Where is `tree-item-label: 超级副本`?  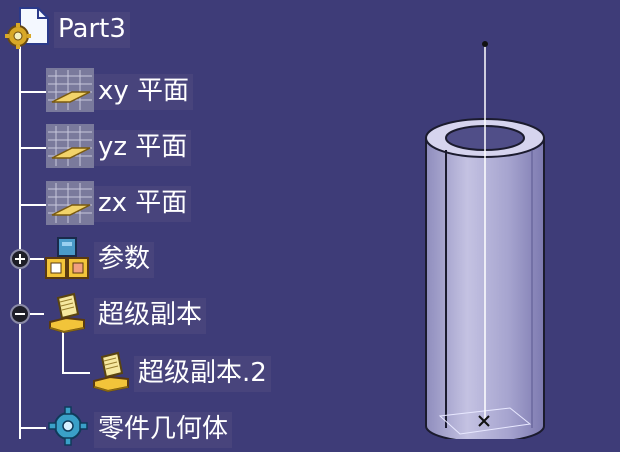
tree-item-label: 超级副本 is located at coordinates (150, 316).